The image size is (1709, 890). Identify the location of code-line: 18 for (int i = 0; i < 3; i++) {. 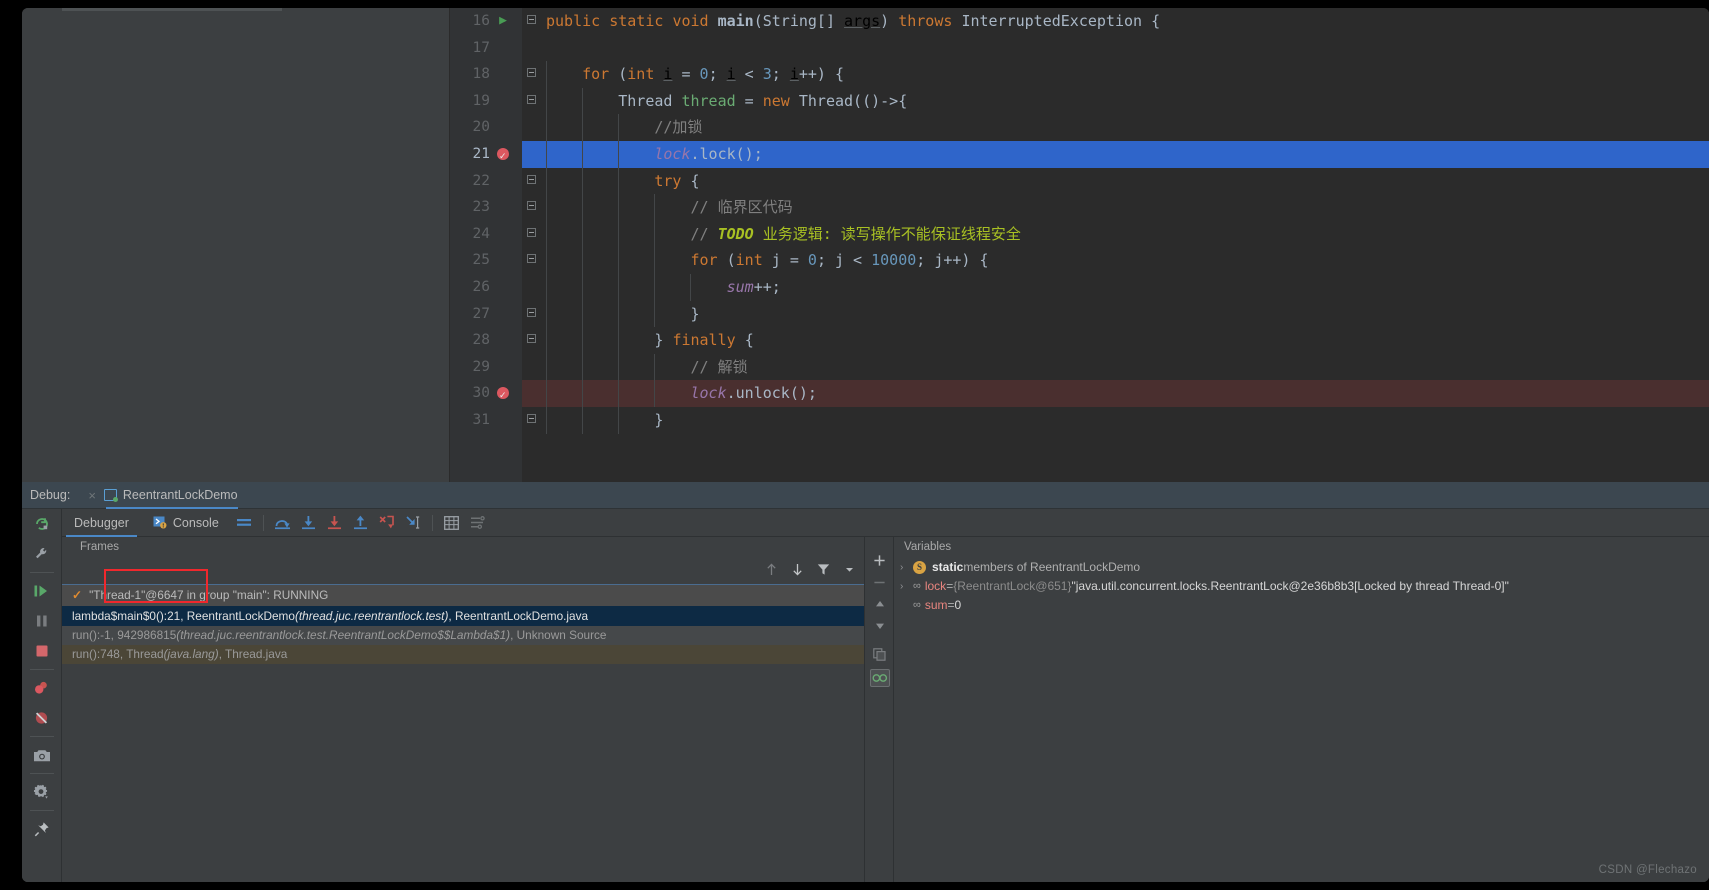
(1079, 74).